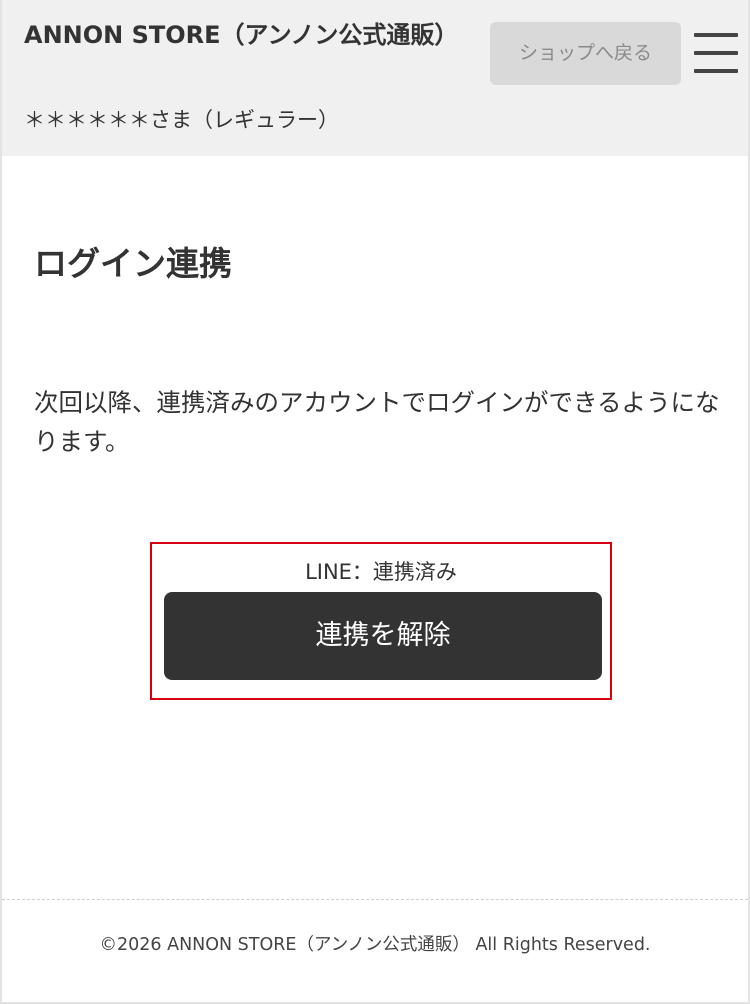 The height and width of the screenshot is (1004, 750). I want to click on description-text: 次回以降、連携済みのアカウントでログインができるようになります。, so click(377, 422).